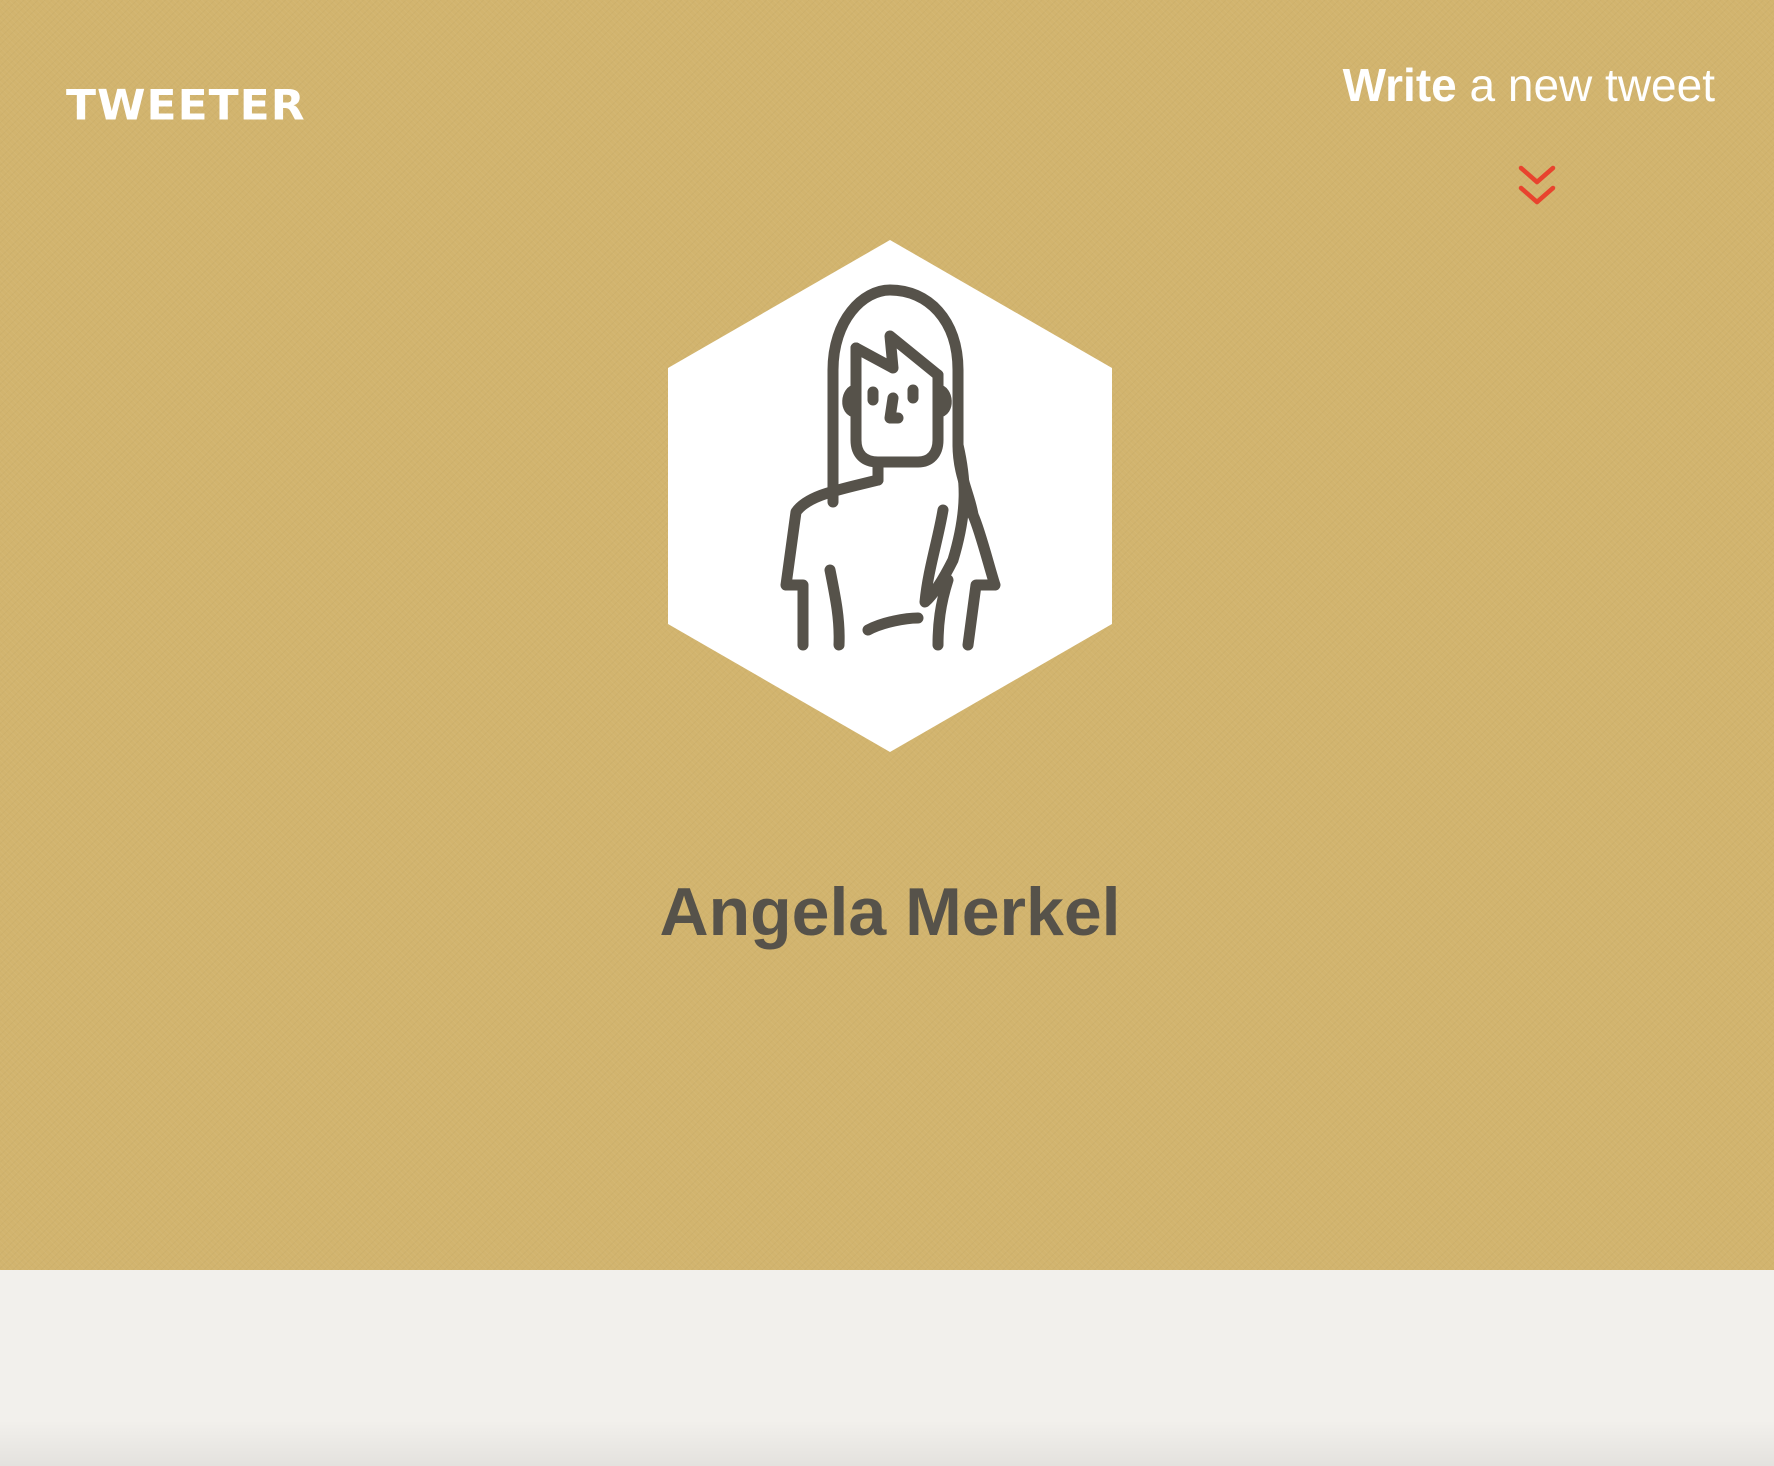  I want to click on profile-name: Angela Merkel, so click(890, 912).